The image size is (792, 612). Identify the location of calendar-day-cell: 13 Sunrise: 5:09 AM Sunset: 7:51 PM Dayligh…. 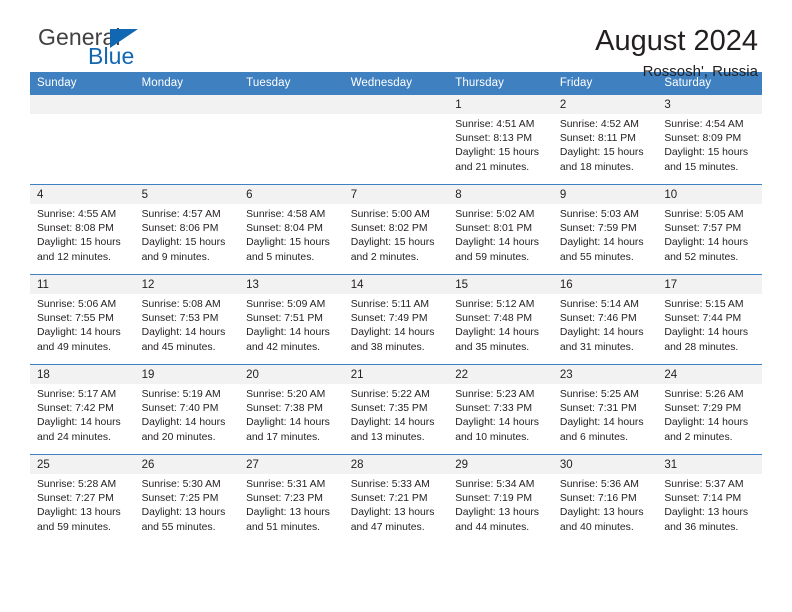
(291, 319).